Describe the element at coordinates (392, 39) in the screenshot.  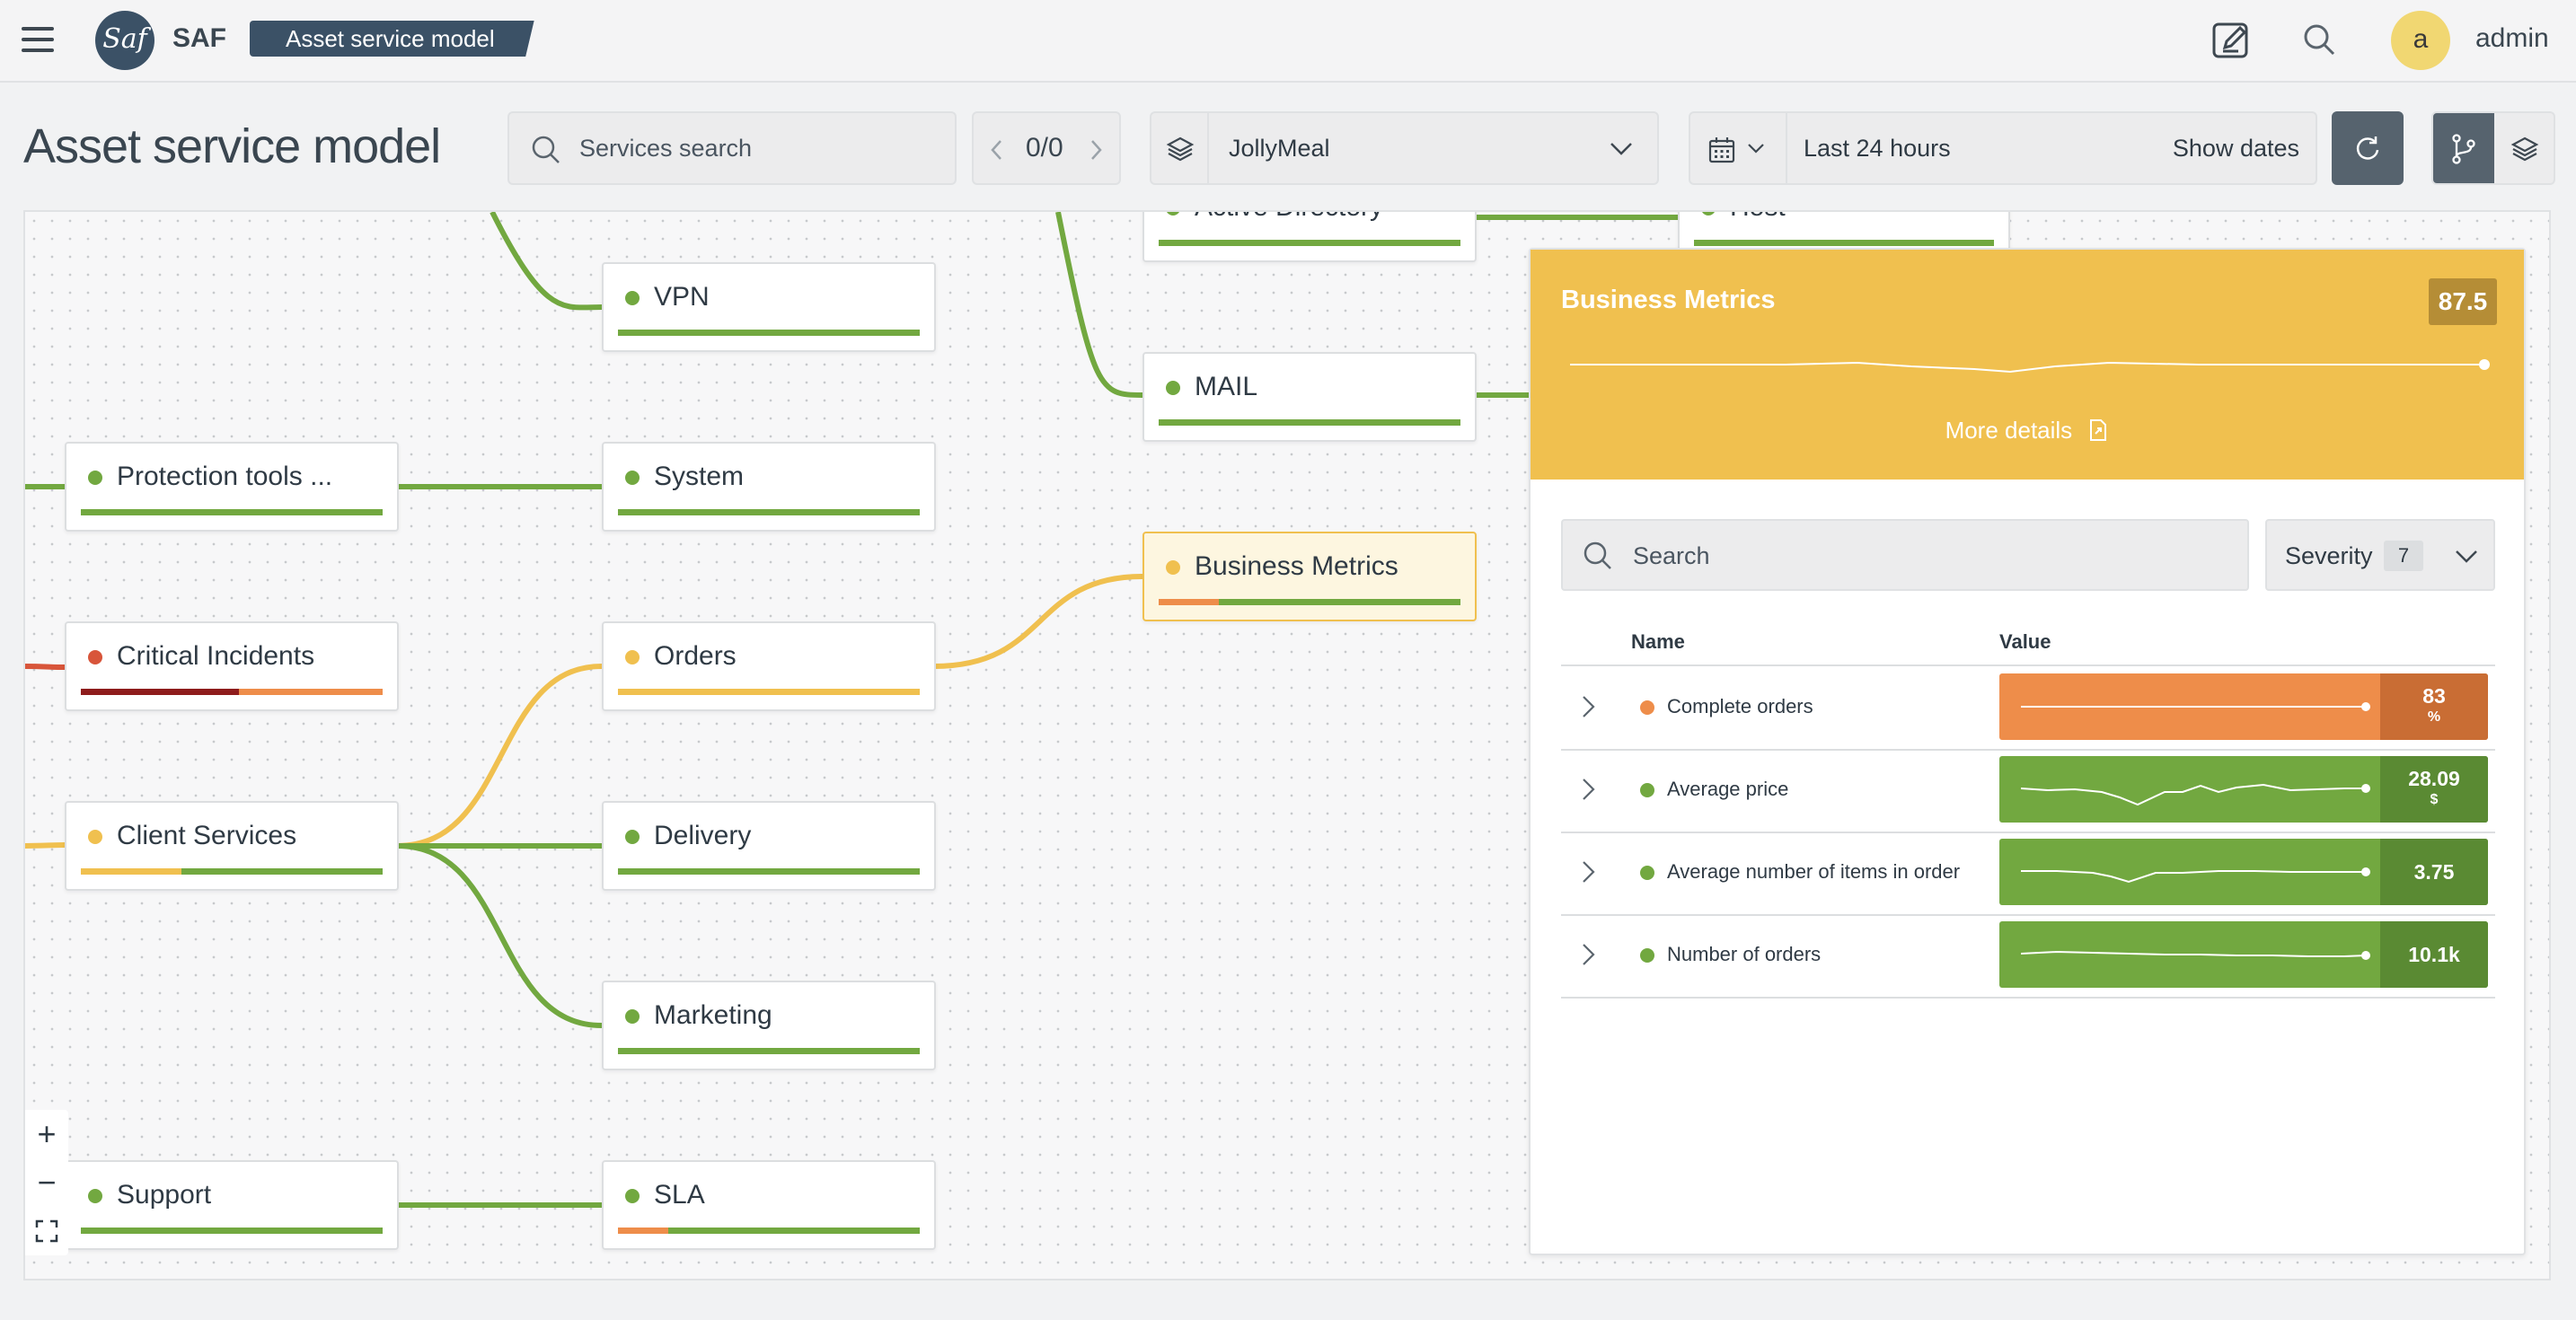
I see `breadcrumb: Asset service model` at that location.